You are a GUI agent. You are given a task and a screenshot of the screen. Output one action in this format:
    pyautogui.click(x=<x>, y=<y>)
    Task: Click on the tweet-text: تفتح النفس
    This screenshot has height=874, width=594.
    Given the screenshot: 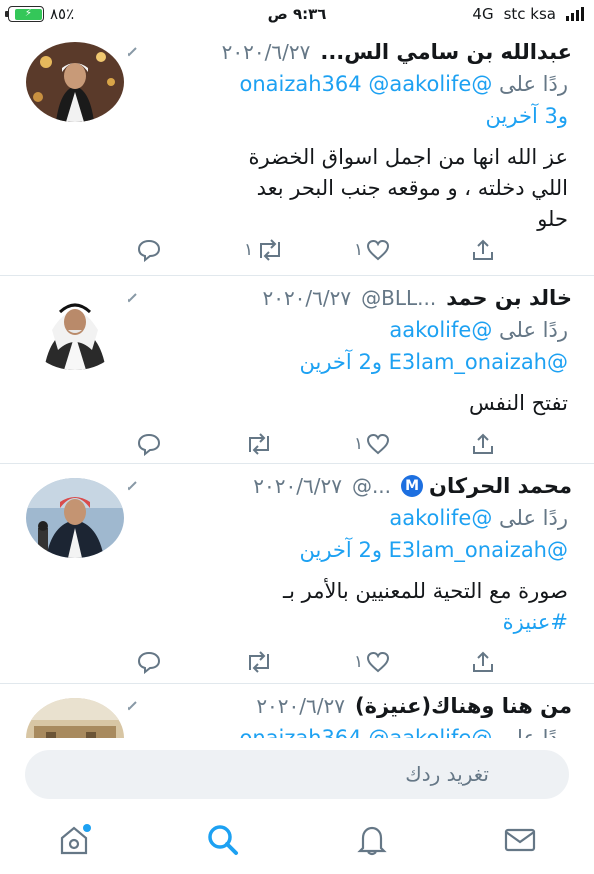 What is the action you would take?
    pyautogui.click(x=518, y=403)
    